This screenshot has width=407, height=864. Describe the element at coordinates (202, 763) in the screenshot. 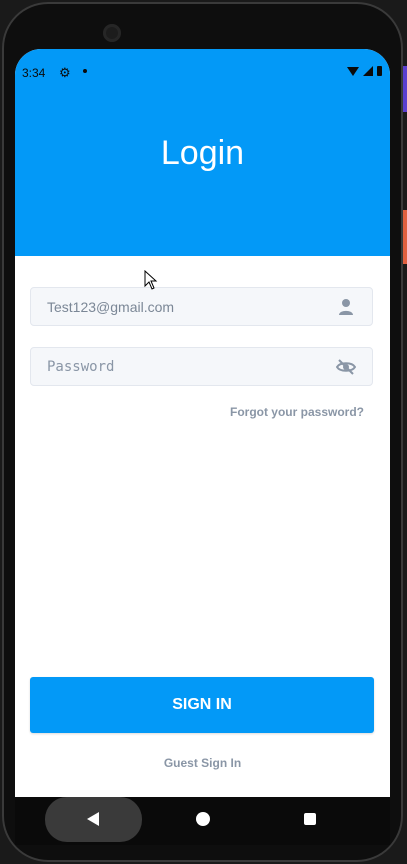

I see `guest-sign-in-link: Guest Sign In` at that location.